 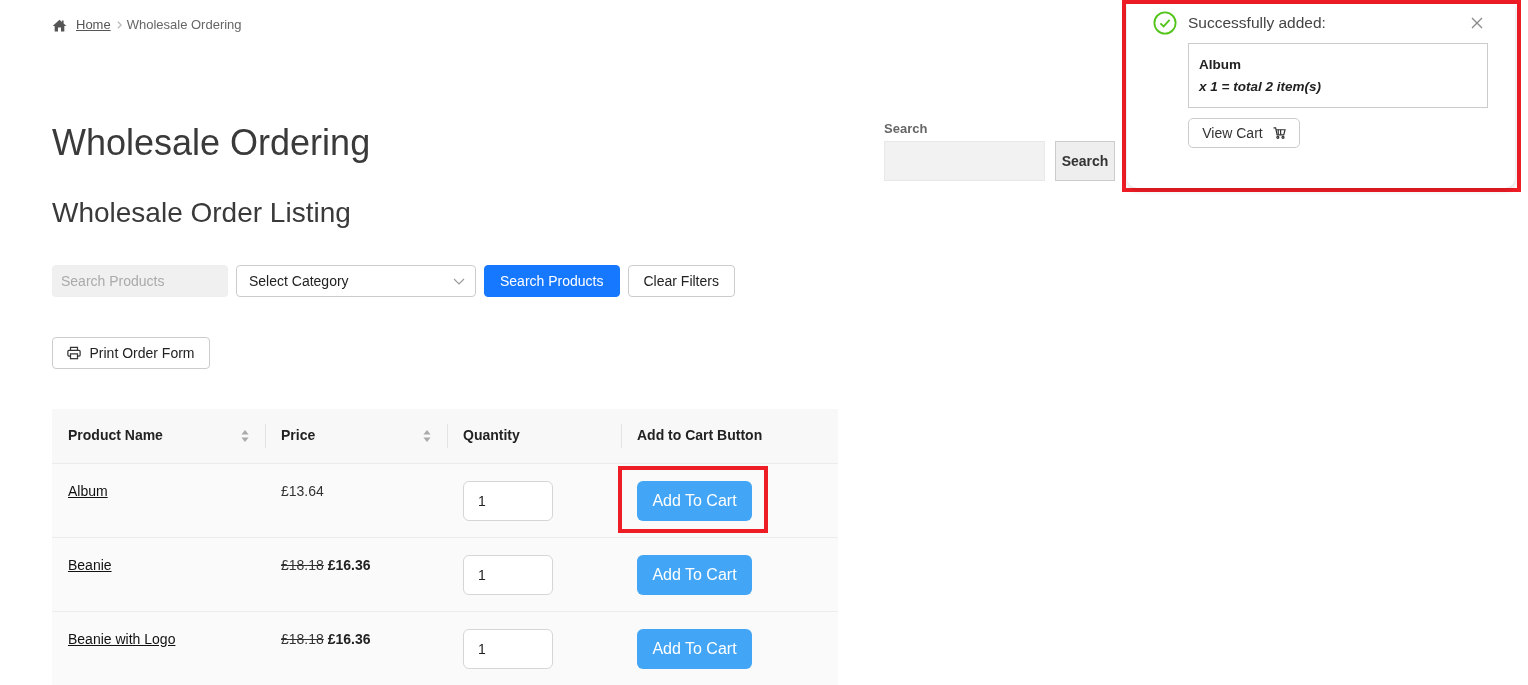 What do you see at coordinates (1165, 23) in the screenshot?
I see `success-check-icon` at bounding box center [1165, 23].